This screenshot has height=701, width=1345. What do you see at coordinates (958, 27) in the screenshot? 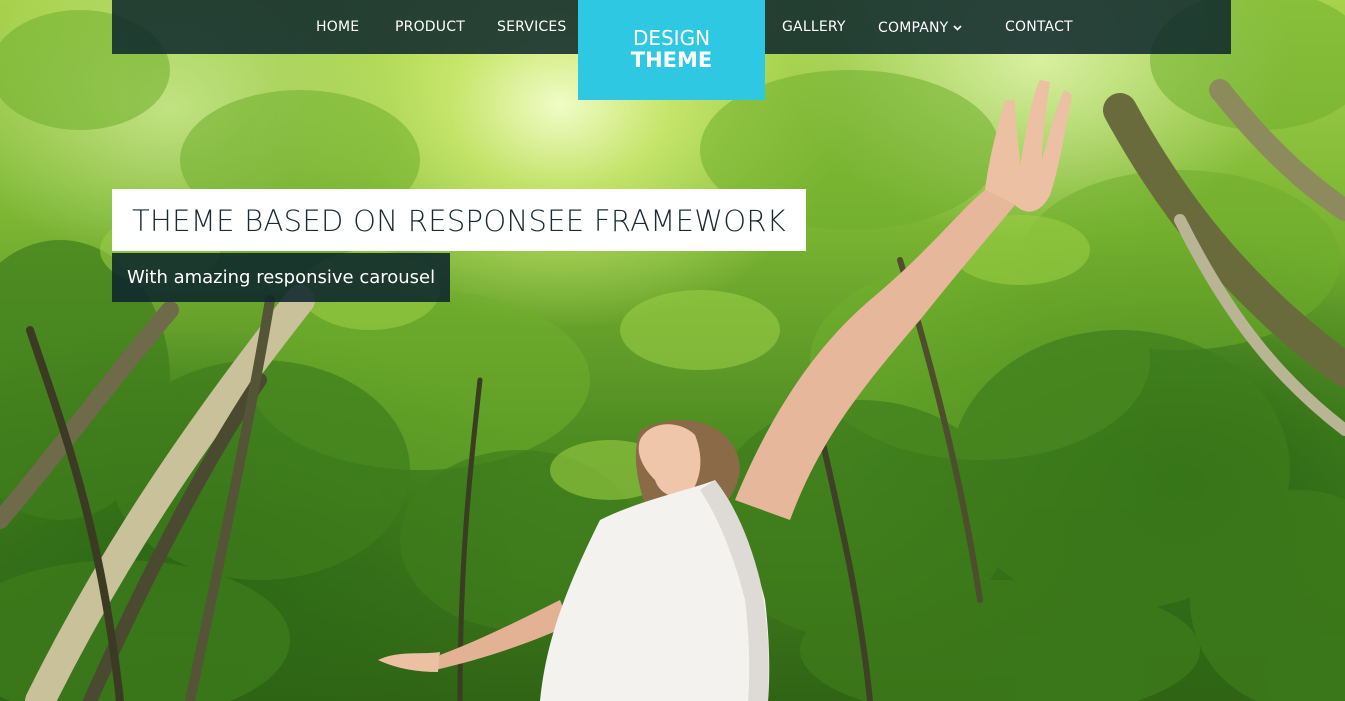
I see `chevron-down-icon` at bounding box center [958, 27].